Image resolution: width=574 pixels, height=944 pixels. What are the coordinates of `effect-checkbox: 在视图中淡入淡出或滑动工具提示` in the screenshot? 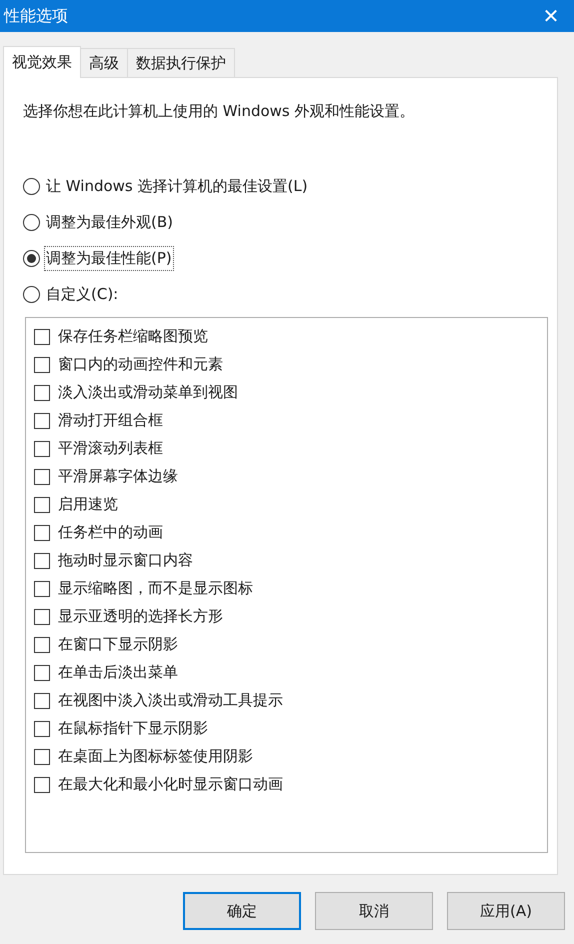 It's located at (290, 700).